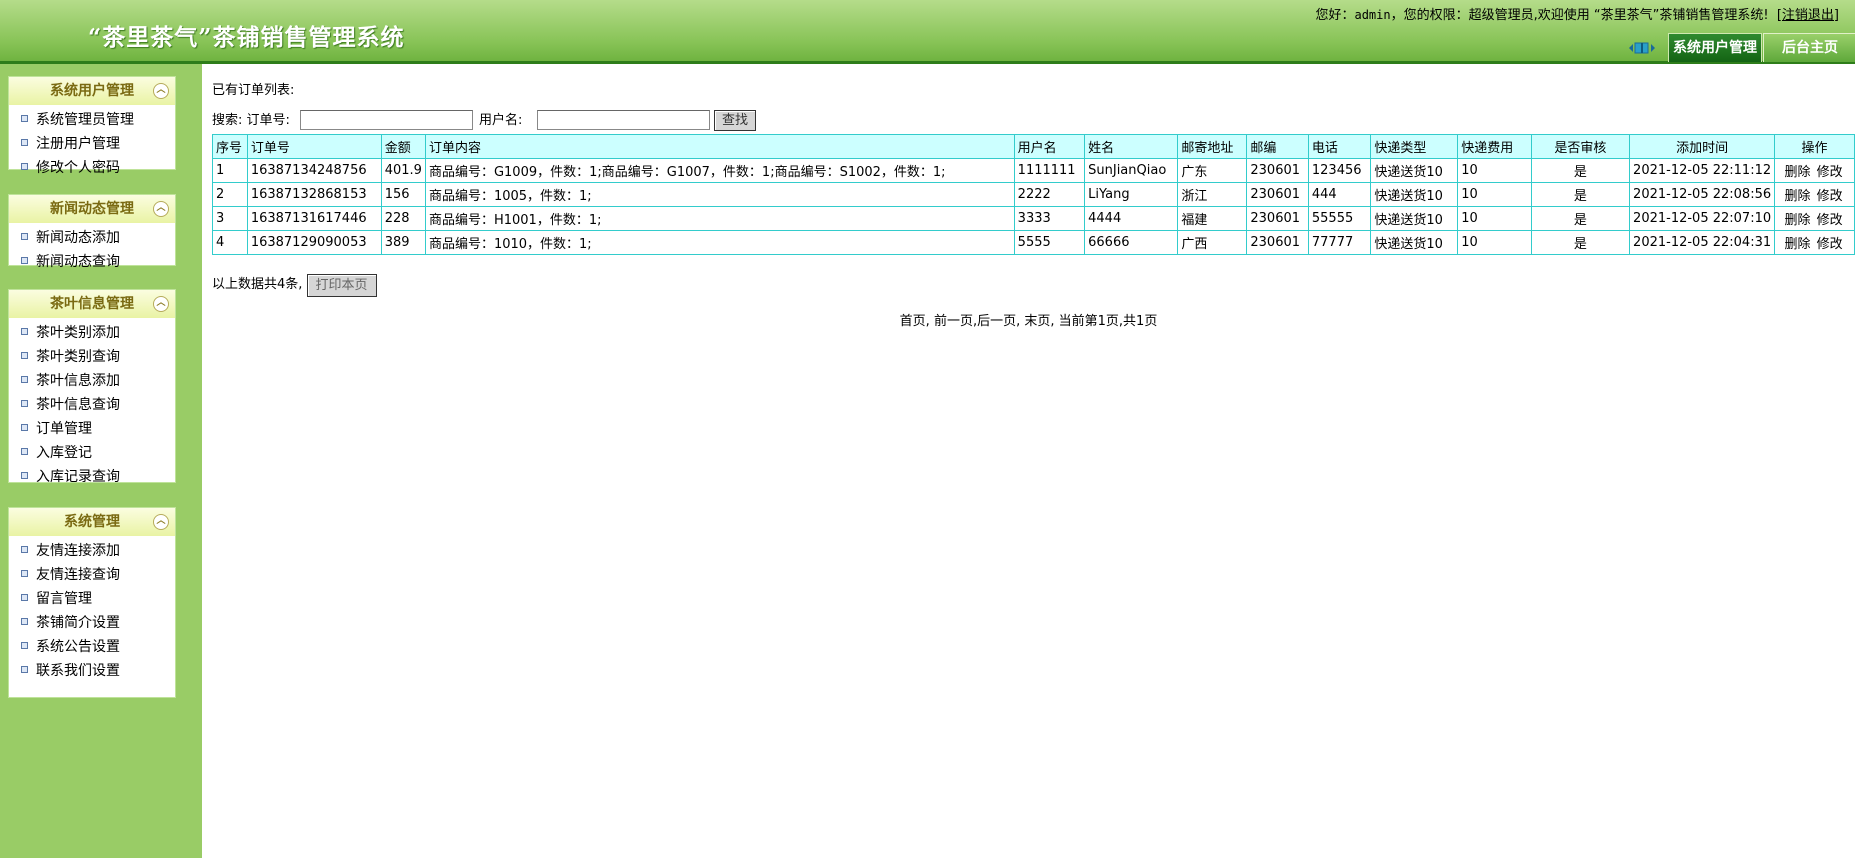 The width and height of the screenshot is (1855, 858). What do you see at coordinates (915, 321) in the screenshot?
I see `first-page-link: 首页,` at bounding box center [915, 321].